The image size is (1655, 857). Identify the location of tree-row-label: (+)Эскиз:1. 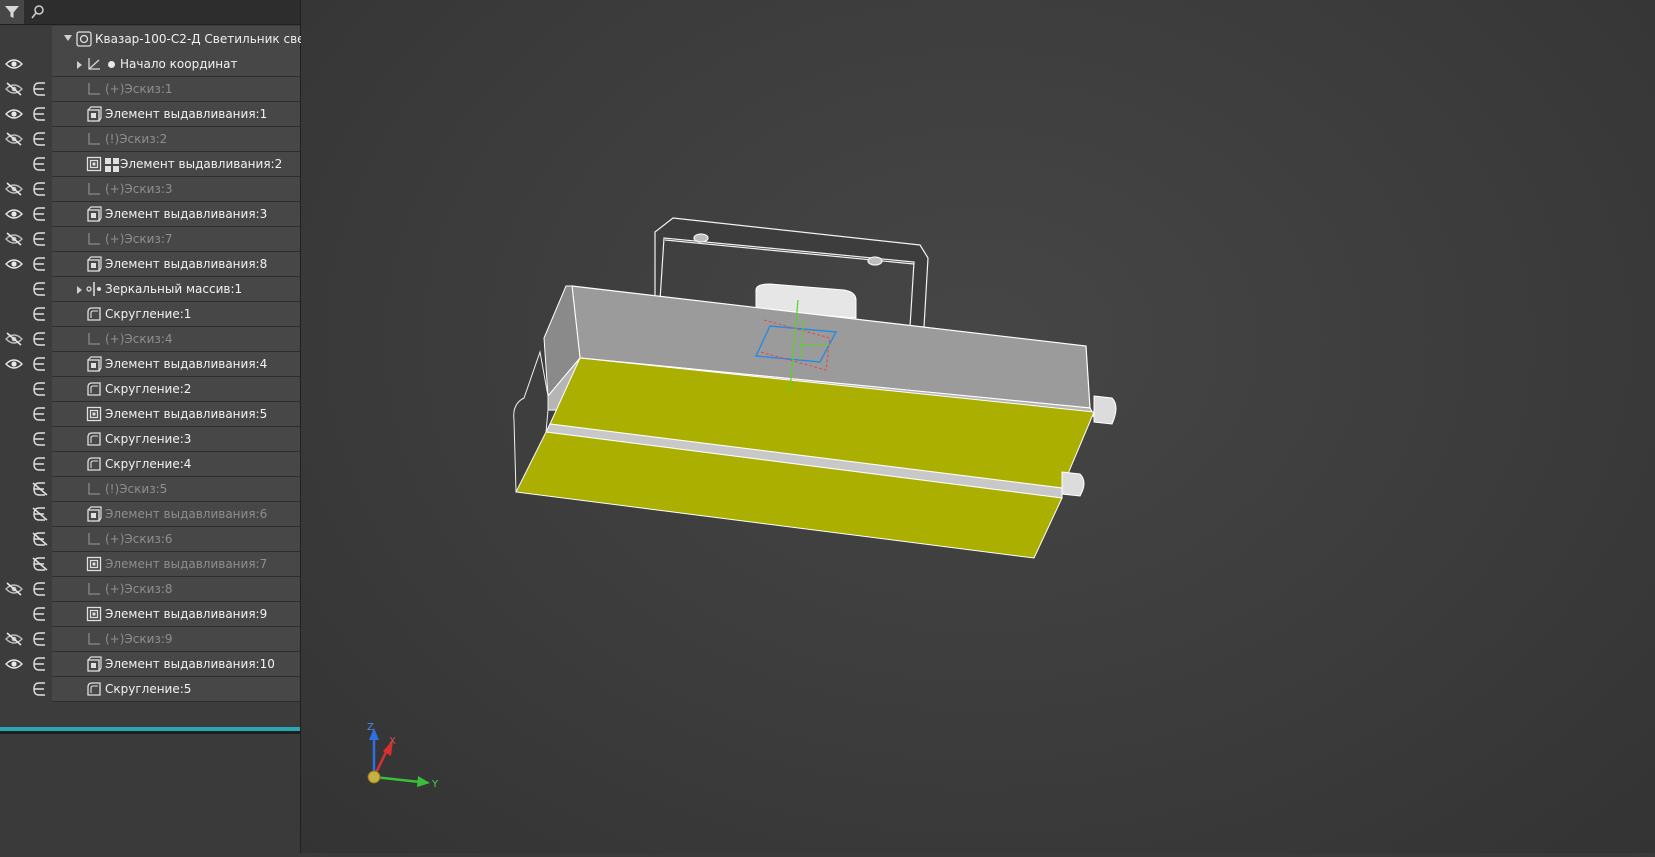
(139, 89).